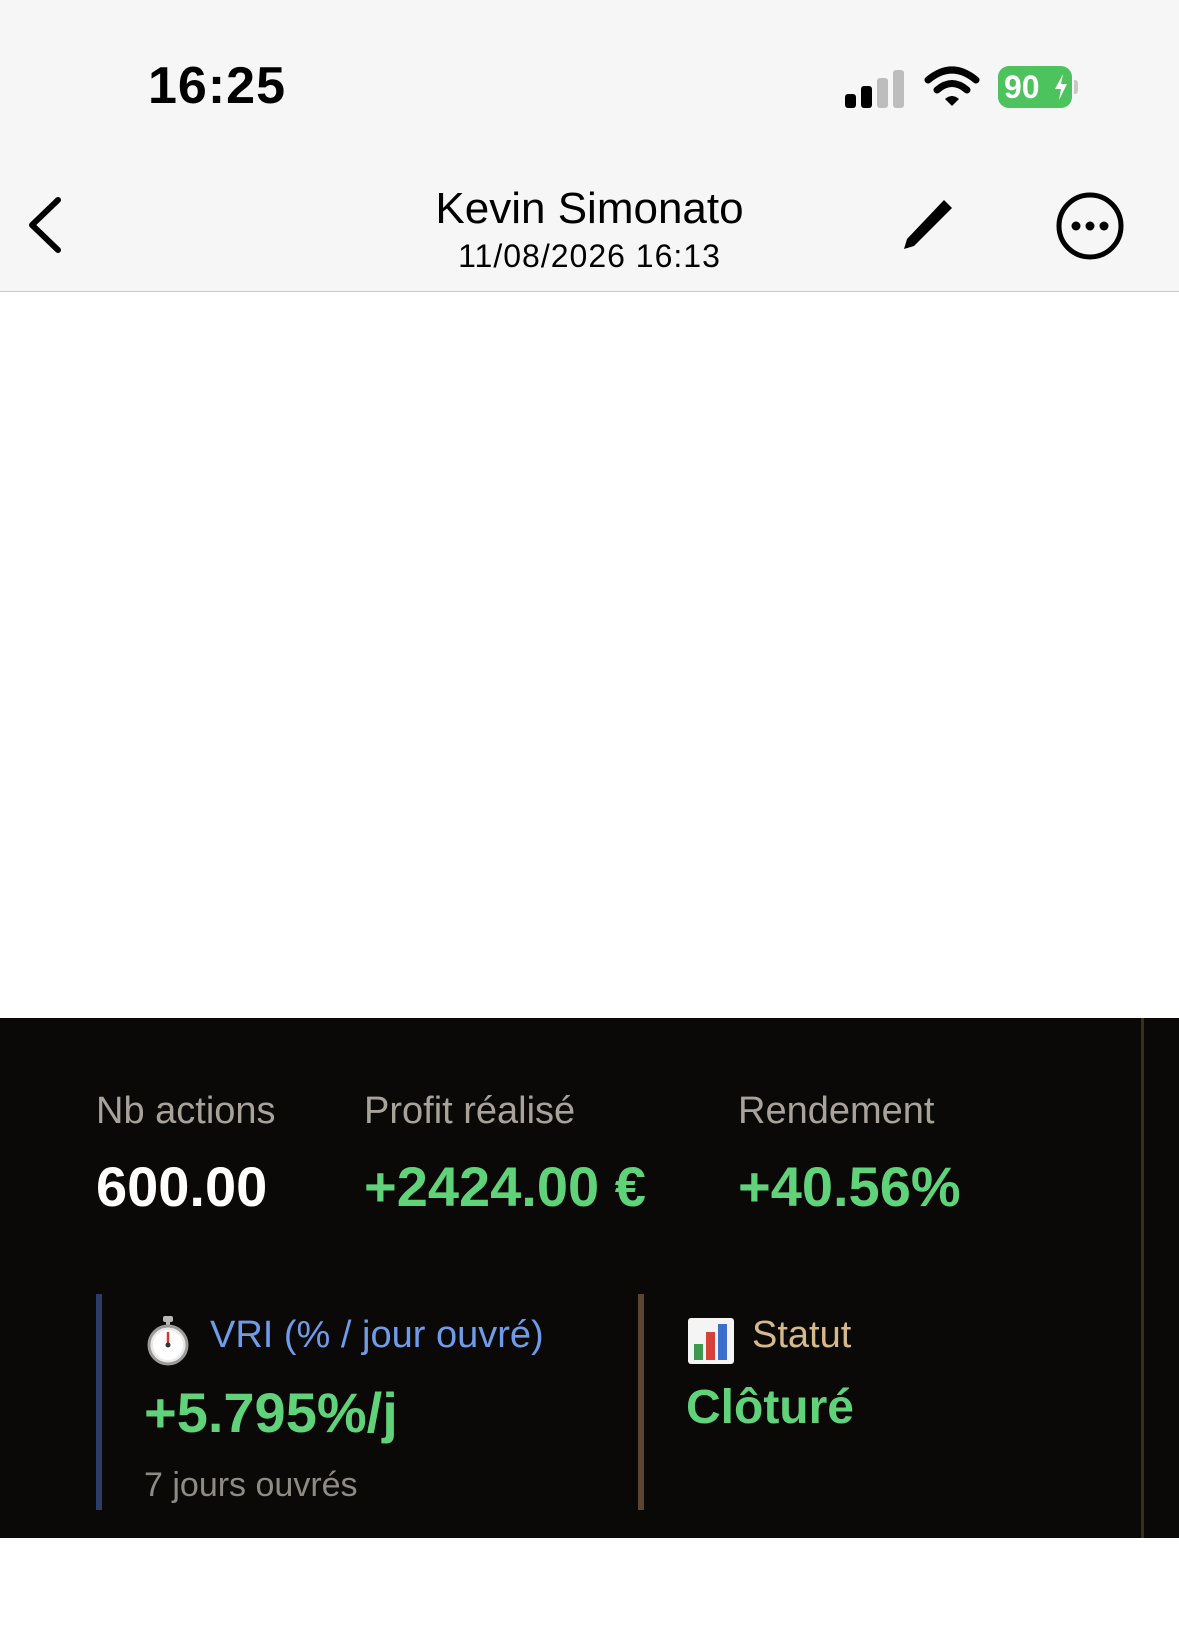  Describe the element at coordinates (217, 86) in the screenshot. I see `status-time: 16:25` at that location.